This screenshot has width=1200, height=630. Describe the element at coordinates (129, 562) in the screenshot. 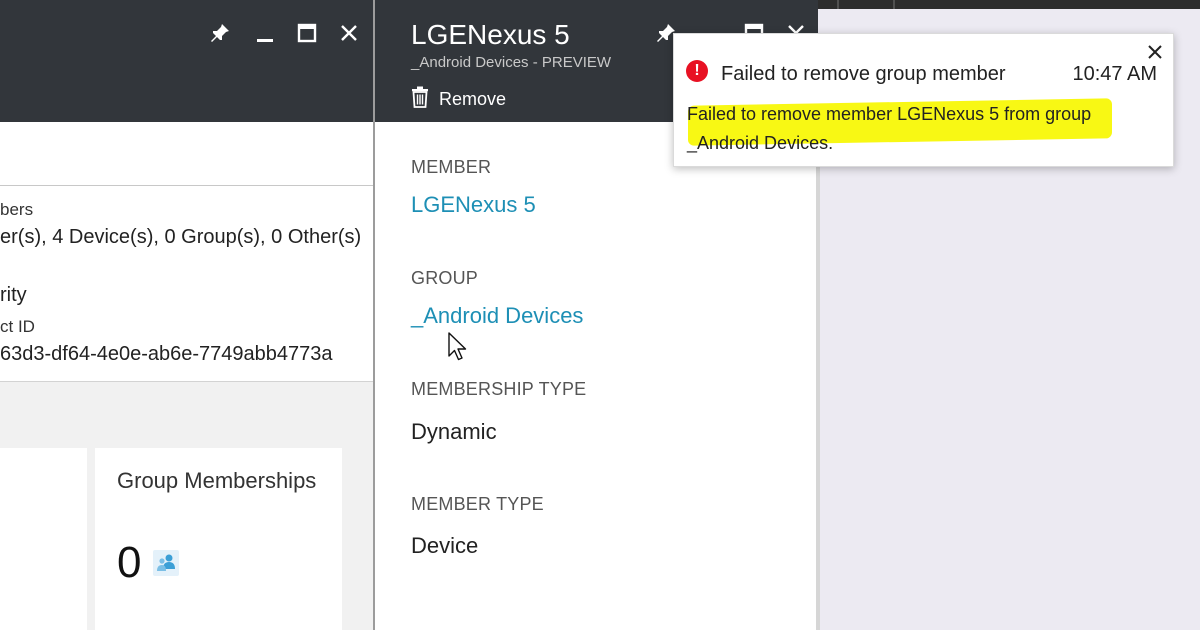

I see `tile-count: 0` at that location.